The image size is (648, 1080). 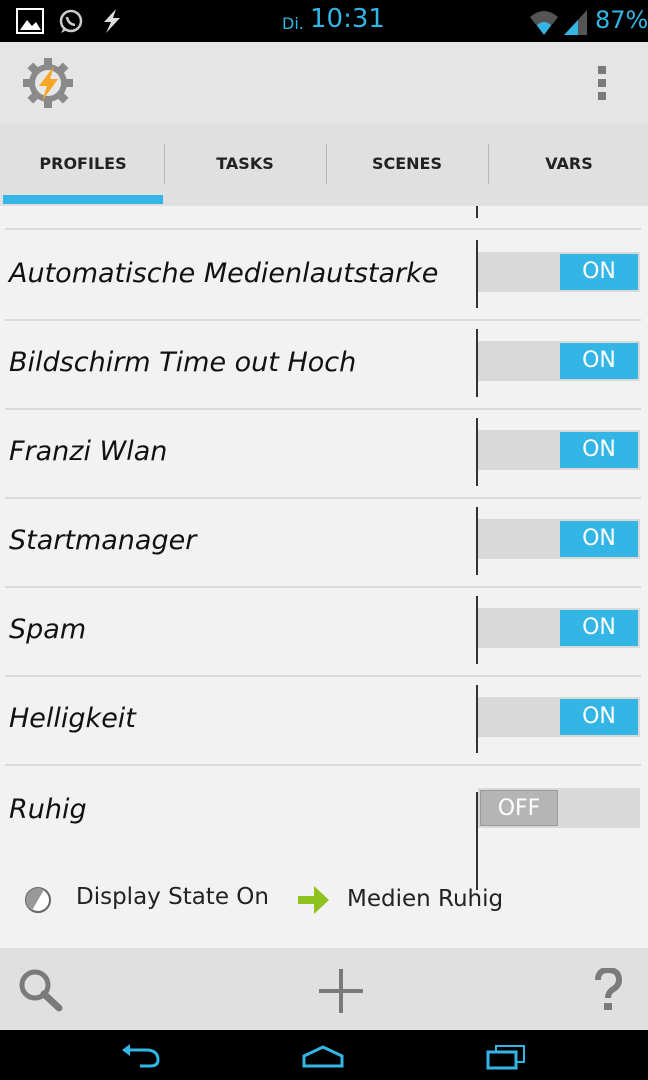 I want to click on profile-name: Ruhig, so click(x=48, y=809).